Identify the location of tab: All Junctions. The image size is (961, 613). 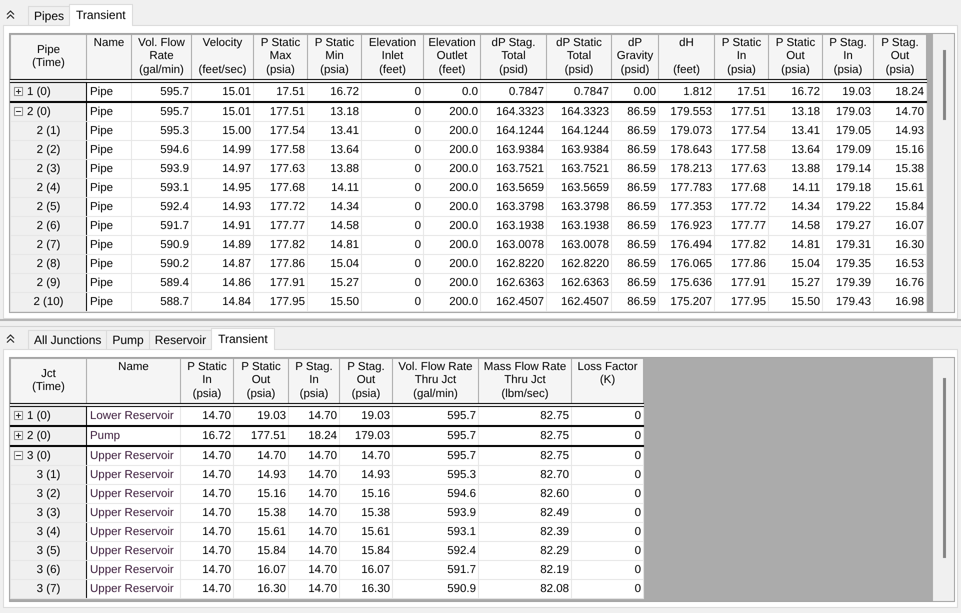
(68, 339).